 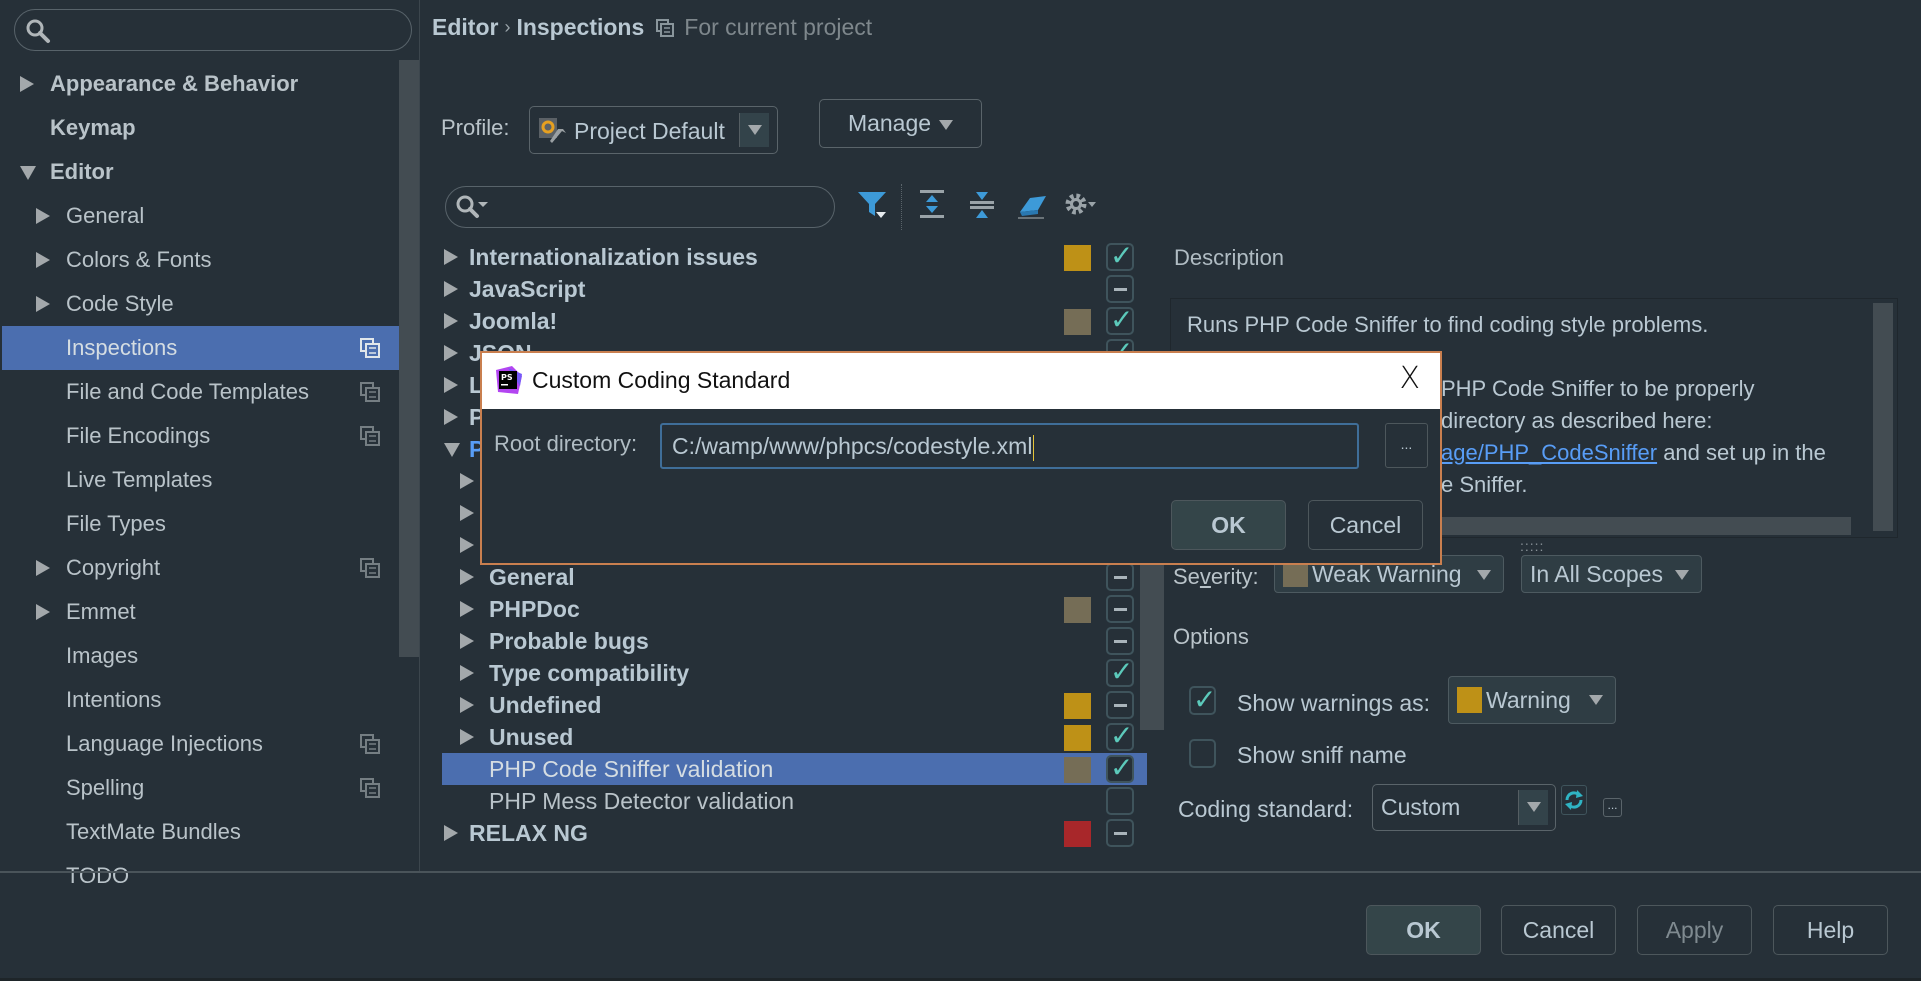 I want to click on dialog-cancel-button: Cancel, so click(x=1365, y=525).